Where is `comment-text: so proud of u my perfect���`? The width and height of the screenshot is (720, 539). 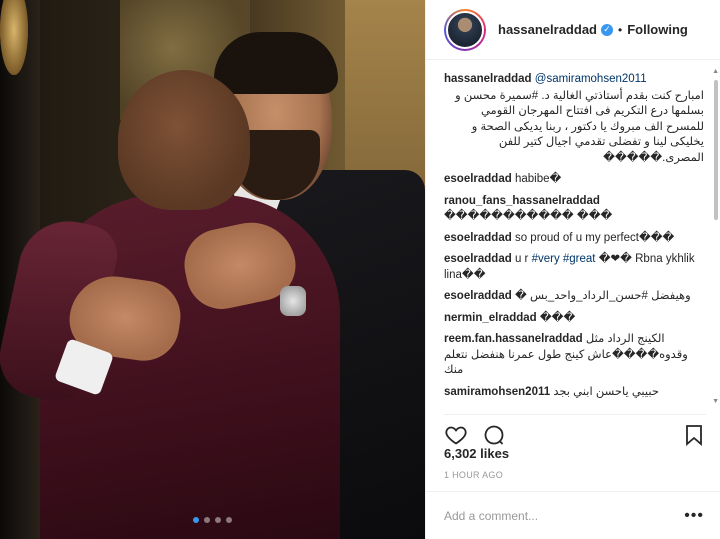 comment-text: so proud of u my perfect��� is located at coordinates (594, 237).